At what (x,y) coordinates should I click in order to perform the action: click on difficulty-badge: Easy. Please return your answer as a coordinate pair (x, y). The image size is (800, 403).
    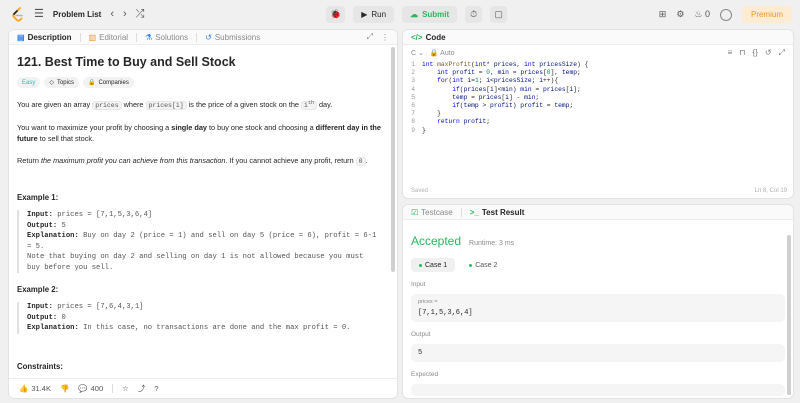
    Looking at the image, I should click on (29, 82).